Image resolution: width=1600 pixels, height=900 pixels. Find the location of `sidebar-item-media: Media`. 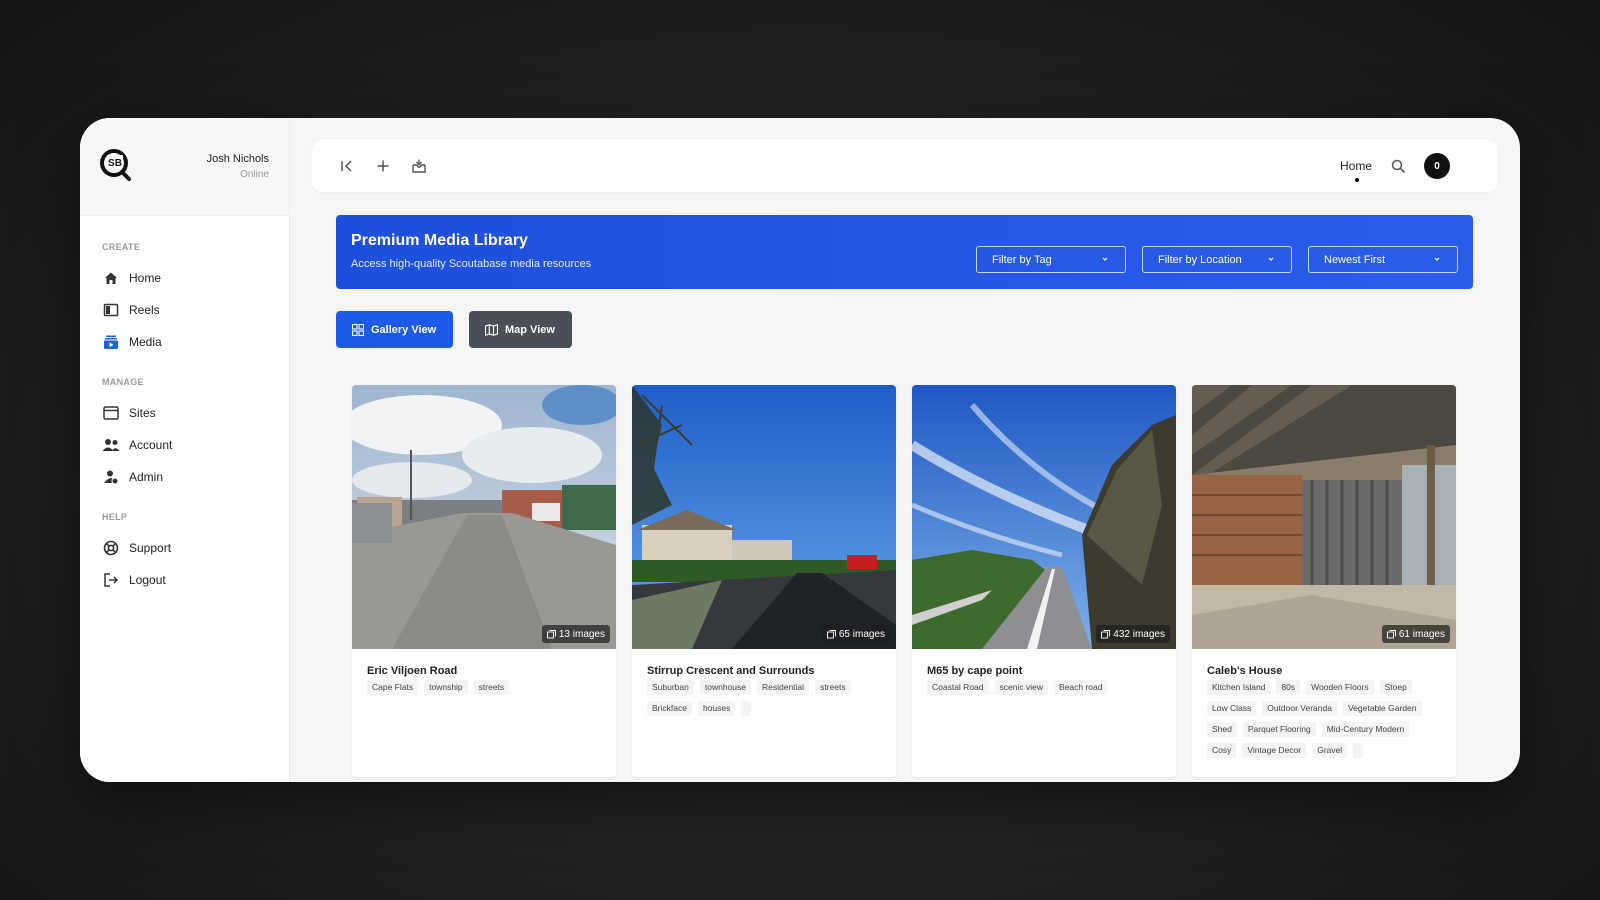

sidebar-item-media: Media is located at coordinates (132, 342).